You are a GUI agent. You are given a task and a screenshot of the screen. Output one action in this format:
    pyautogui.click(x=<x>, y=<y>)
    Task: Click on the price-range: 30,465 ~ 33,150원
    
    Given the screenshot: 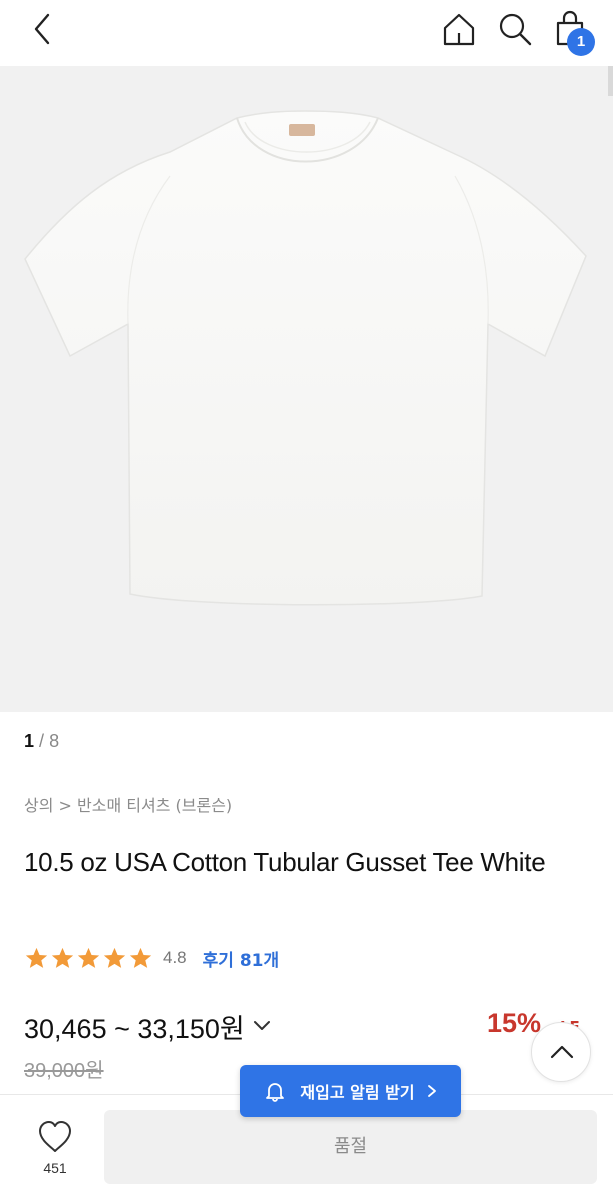 What is the action you would take?
    pyautogui.click(x=134, y=1028)
    